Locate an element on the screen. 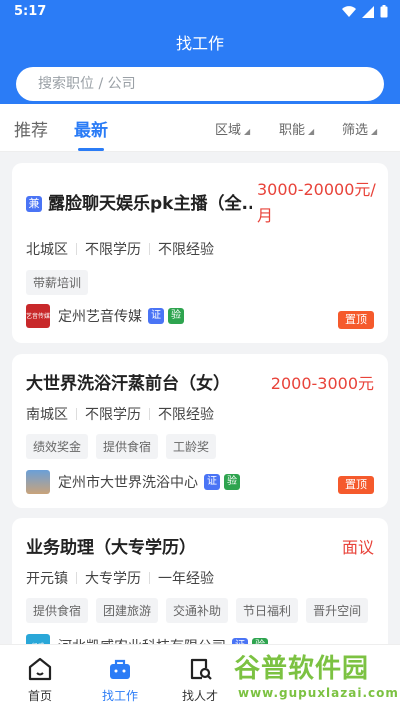 This screenshot has width=400, height=712. page-title: 找工作 is located at coordinates (199, 43).